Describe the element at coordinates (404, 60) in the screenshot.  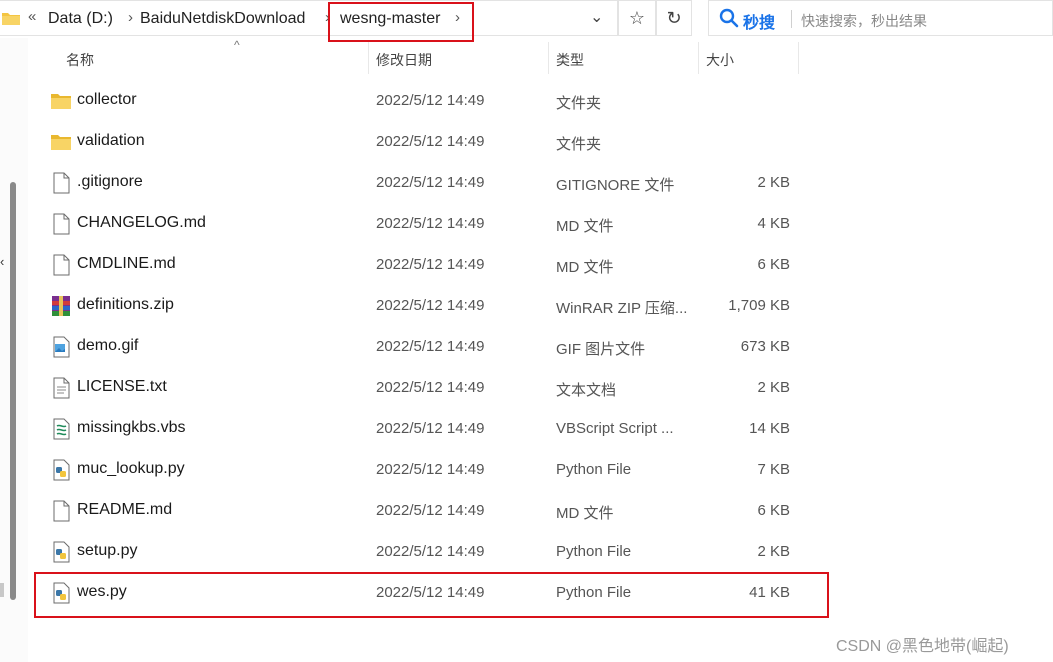
I see `column-date: 修改日期` at that location.